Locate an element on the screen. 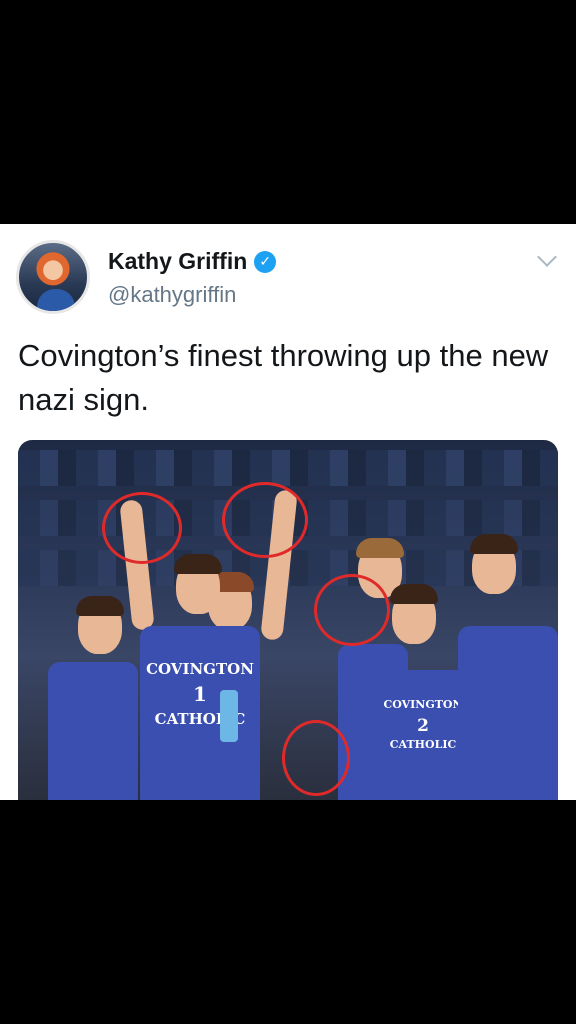 This screenshot has height=1024, width=576. jersey-number: 2 is located at coordinates (423, 726).